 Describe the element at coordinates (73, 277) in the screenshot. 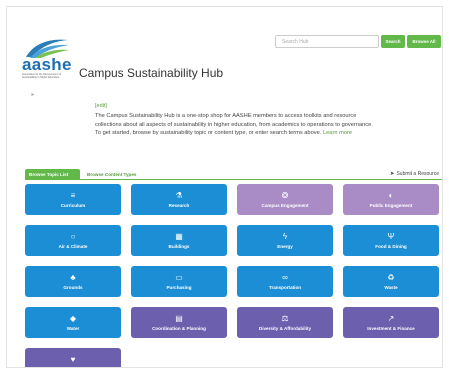

I see `tree-icon: ♣` at that location.